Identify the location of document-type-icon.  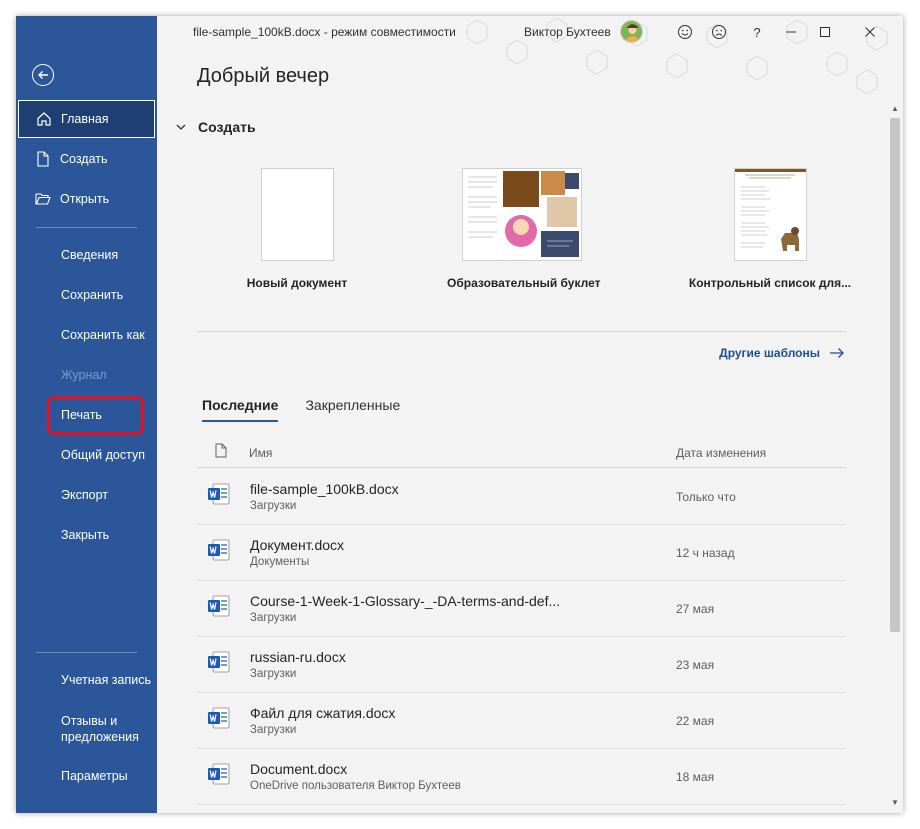
(221, 450).